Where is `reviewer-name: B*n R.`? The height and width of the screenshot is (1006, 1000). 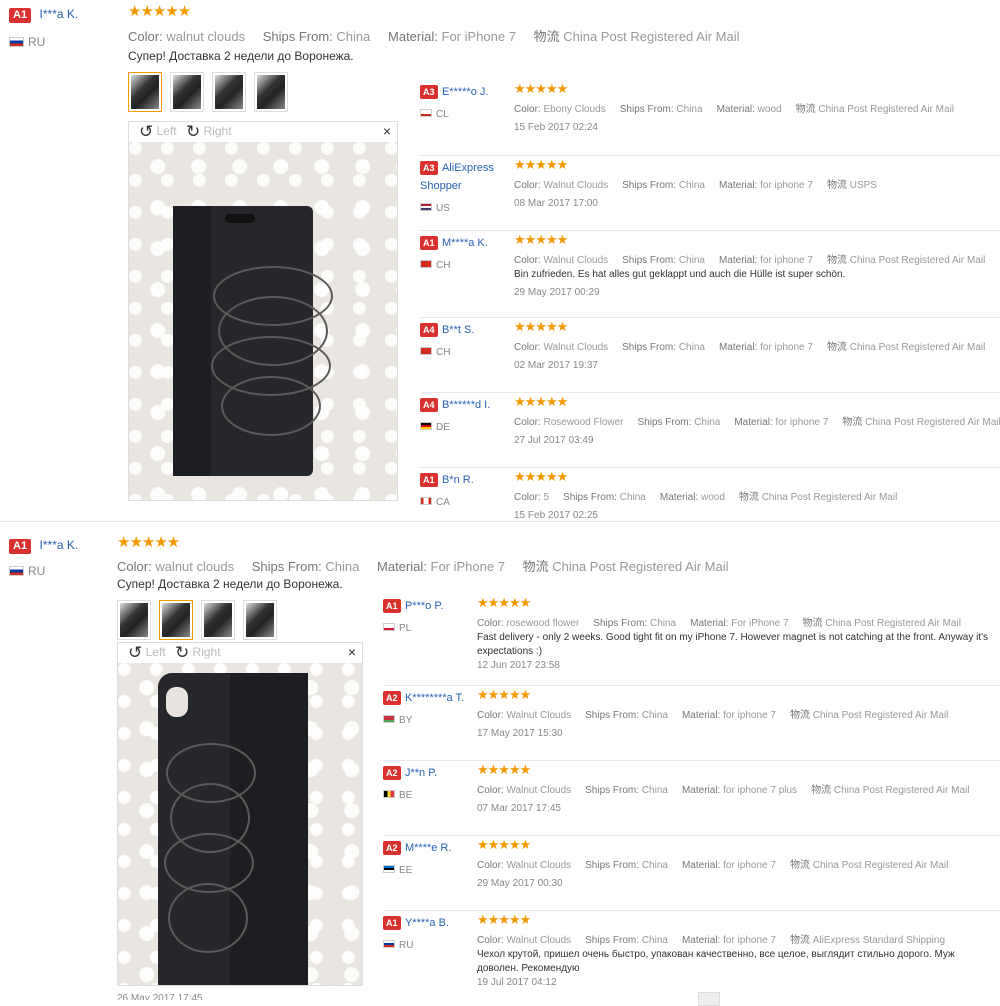 reviewer-name: B*n R. is located at coordinates (458, 480).